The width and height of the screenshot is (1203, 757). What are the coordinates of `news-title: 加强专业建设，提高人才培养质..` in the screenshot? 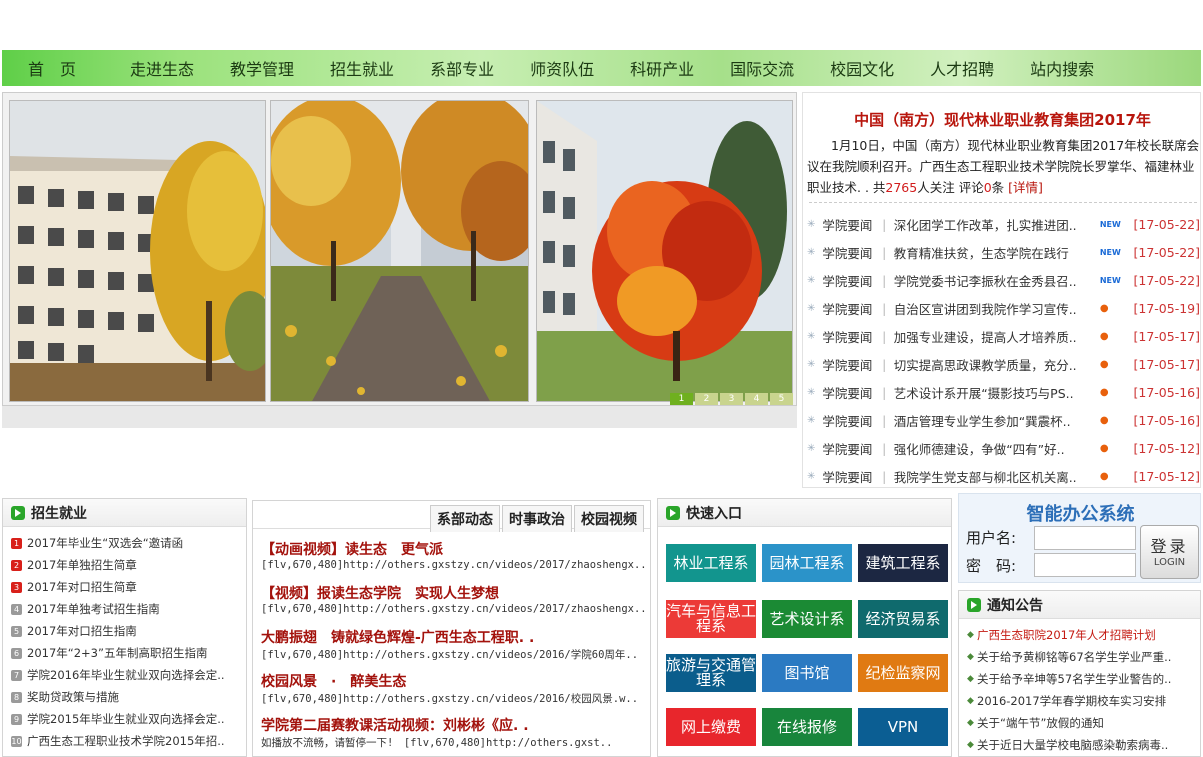 It's located at (997, 336).